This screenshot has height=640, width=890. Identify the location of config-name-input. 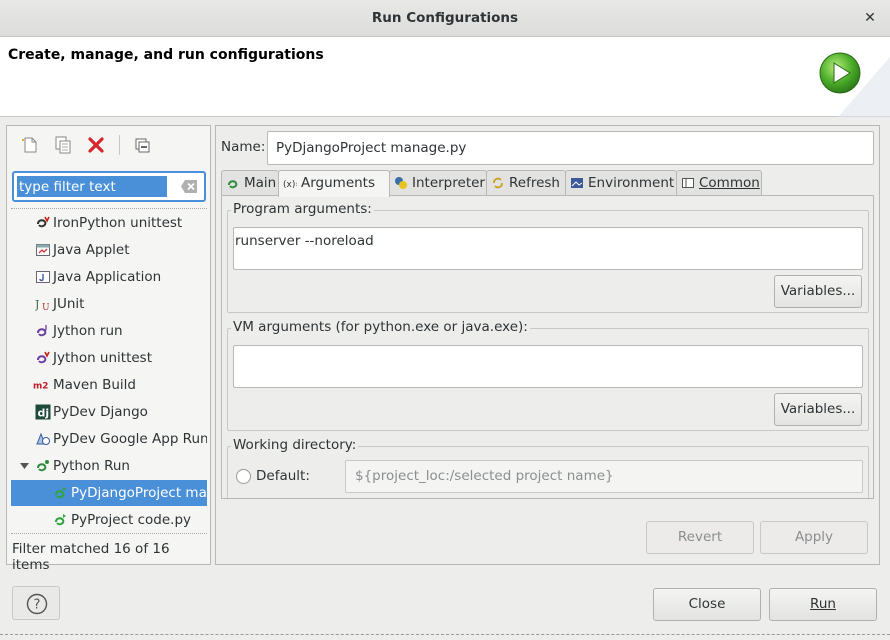
(570, 148).